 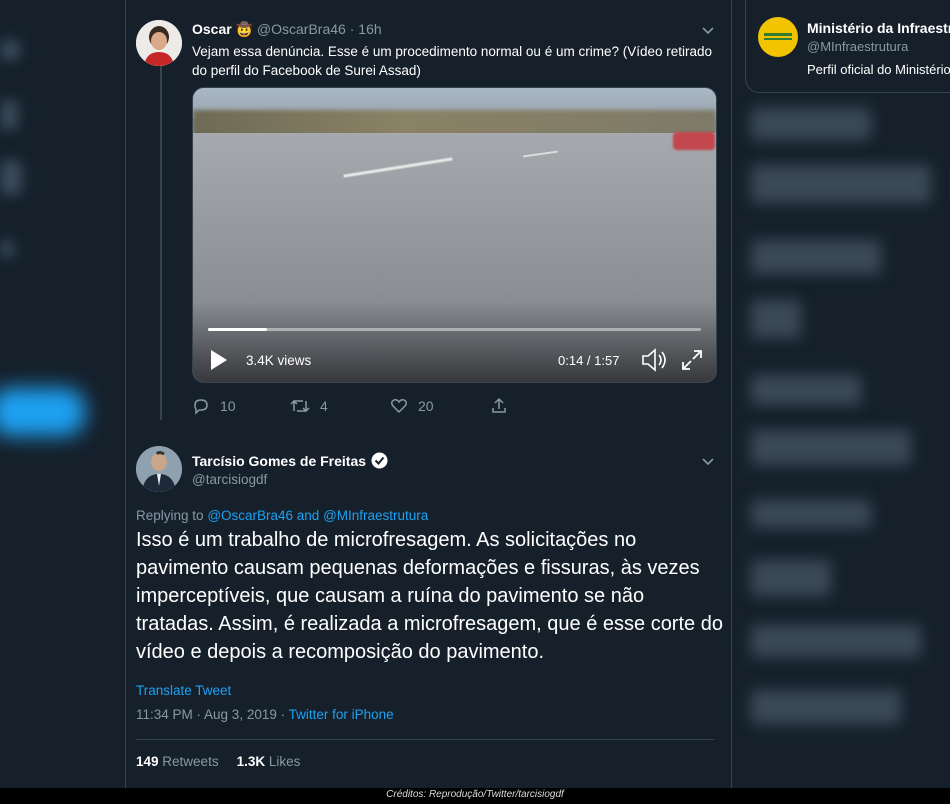 What do you see at coordinates (228, 406) in the screenshot?
I see `reply-count: 10` at bounding box center [228, 406].